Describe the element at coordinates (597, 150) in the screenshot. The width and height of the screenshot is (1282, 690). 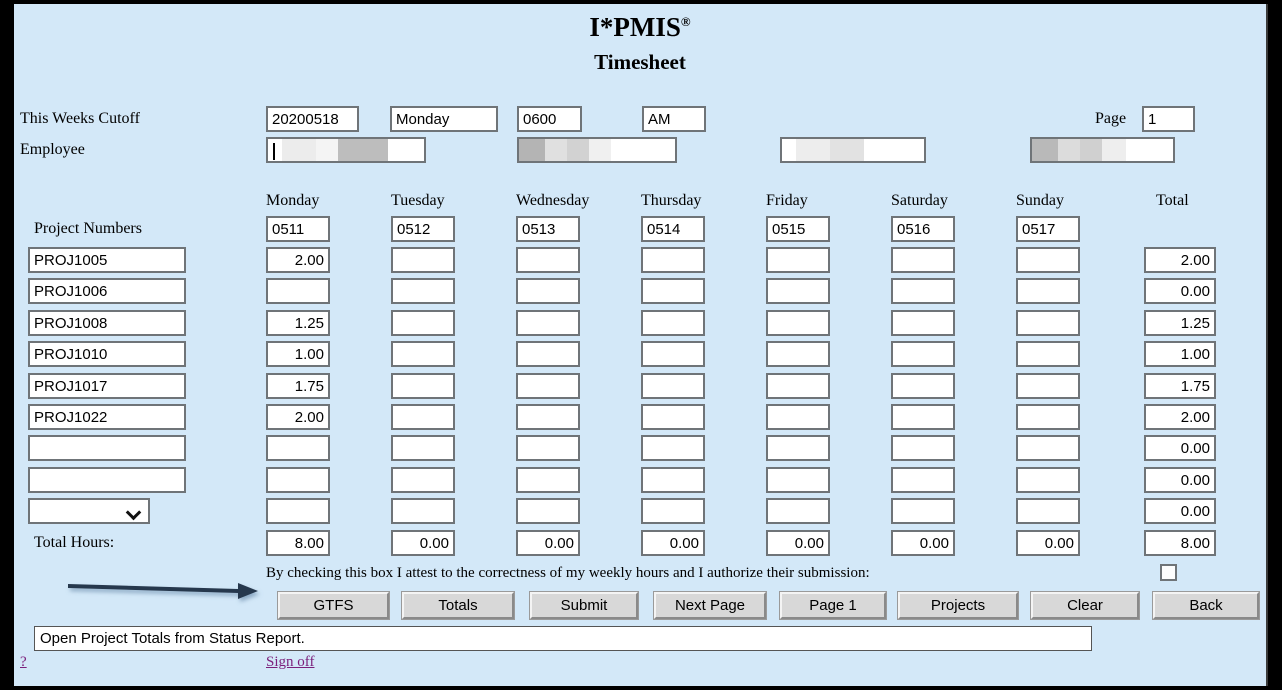
I see `employee-name-input` at that location.